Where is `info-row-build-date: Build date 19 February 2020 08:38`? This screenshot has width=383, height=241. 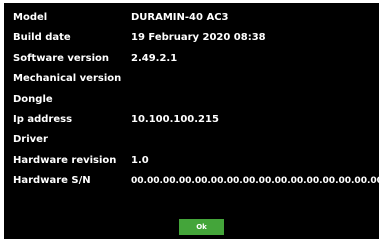 info-row-build-date: Build date 19 February 2020 08:38 is located at coordinates (194, 41).